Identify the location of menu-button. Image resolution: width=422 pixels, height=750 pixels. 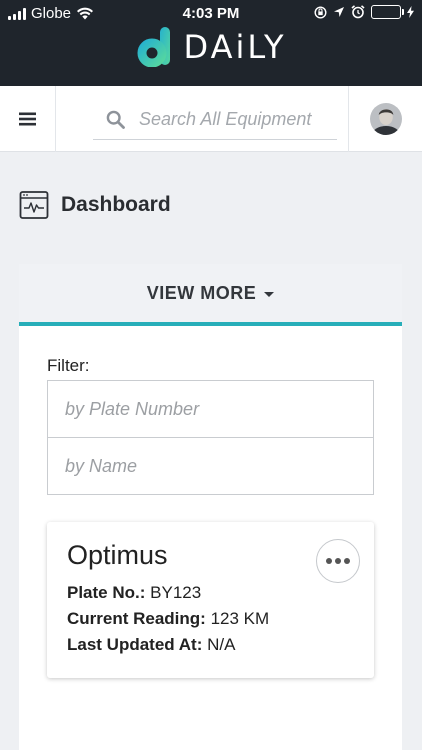
(28, 119).